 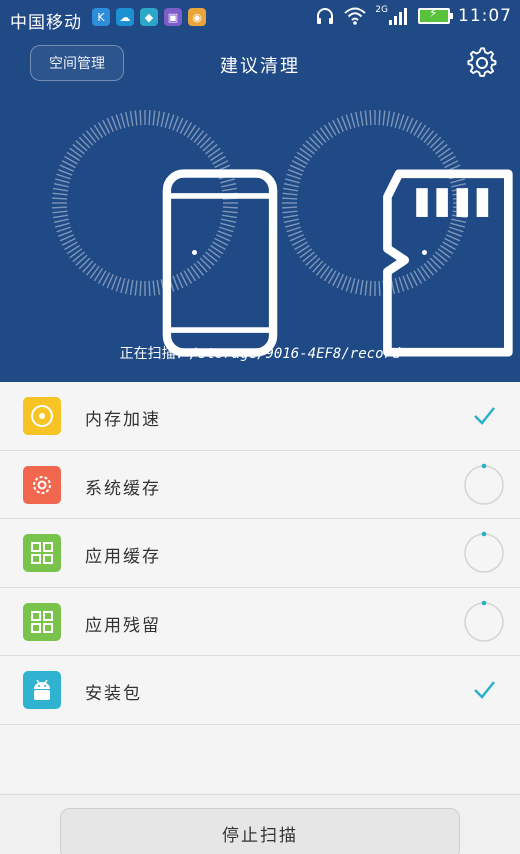 What do you see at coordinates (123, 488) in the screenshot?
I see `list-item-label: 系统缓存` at bounding box center [123, 488].